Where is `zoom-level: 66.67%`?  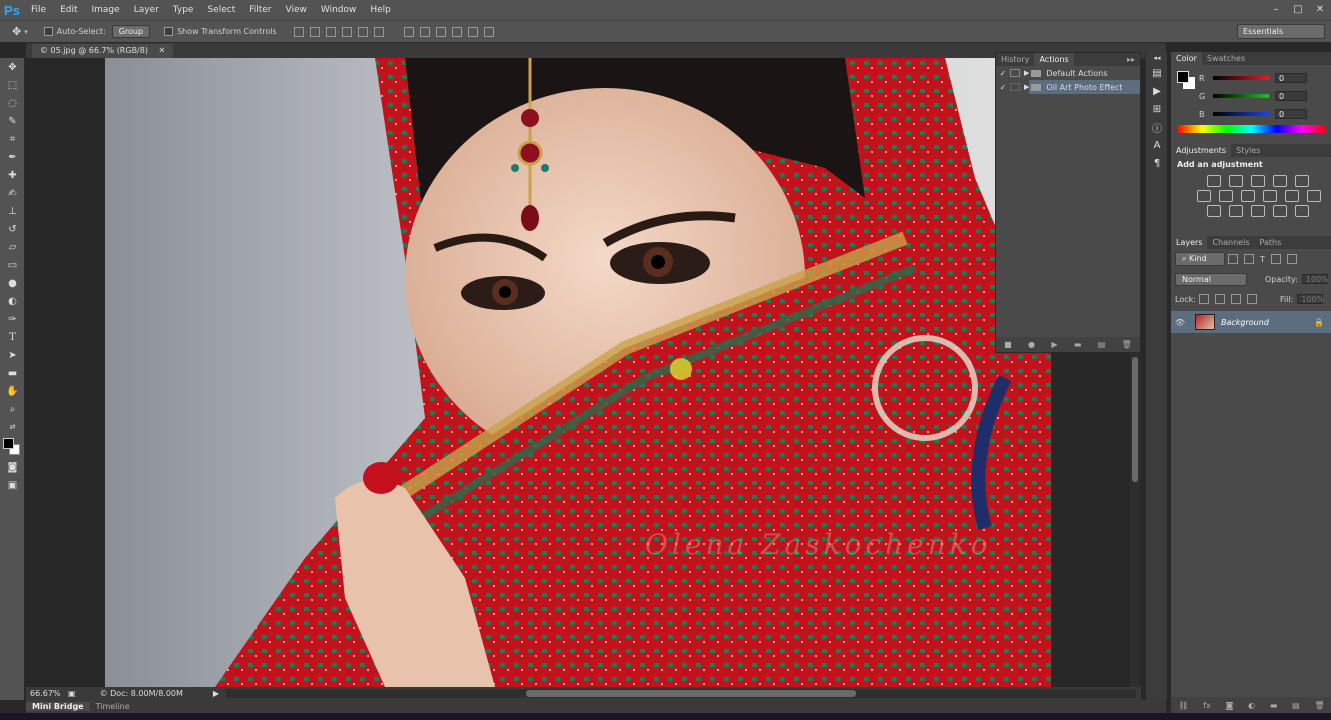 zoom-level: 66.67% is located at coordinates (47, 693).